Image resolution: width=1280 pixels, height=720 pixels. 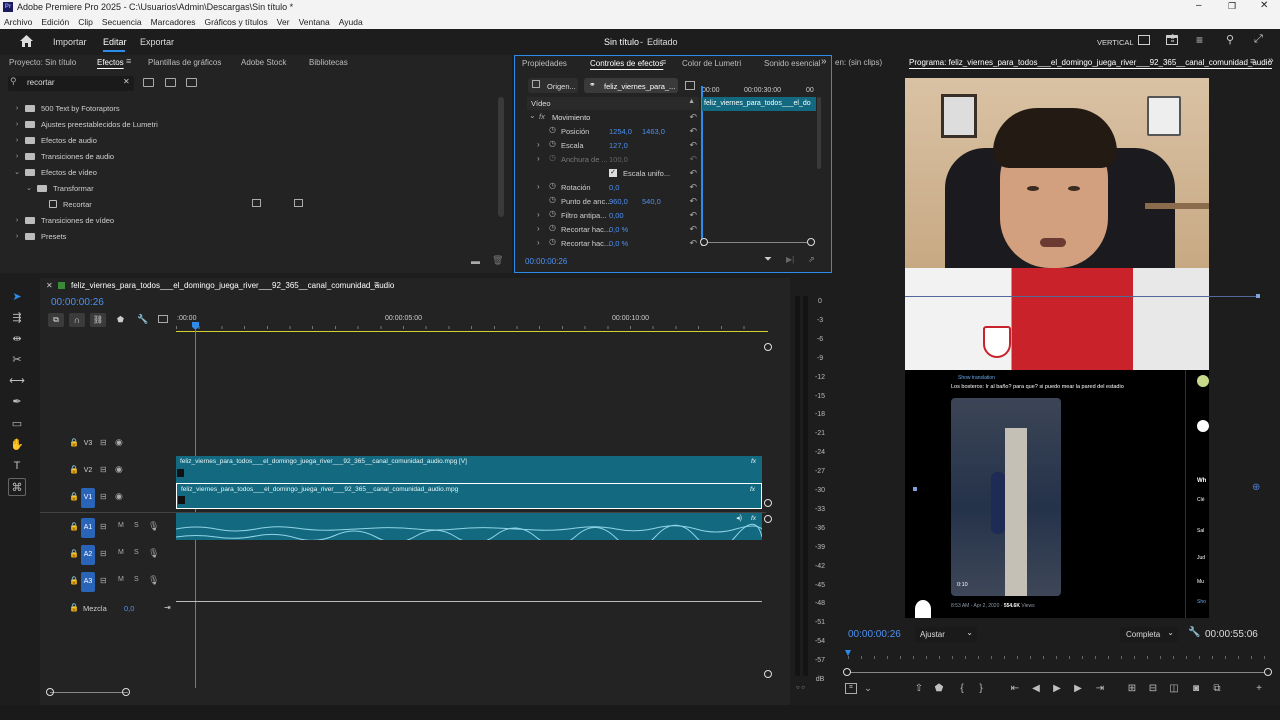 I want to click on effects-tree-item: › Transiciones de vídeo, so click(x=63, y=220).